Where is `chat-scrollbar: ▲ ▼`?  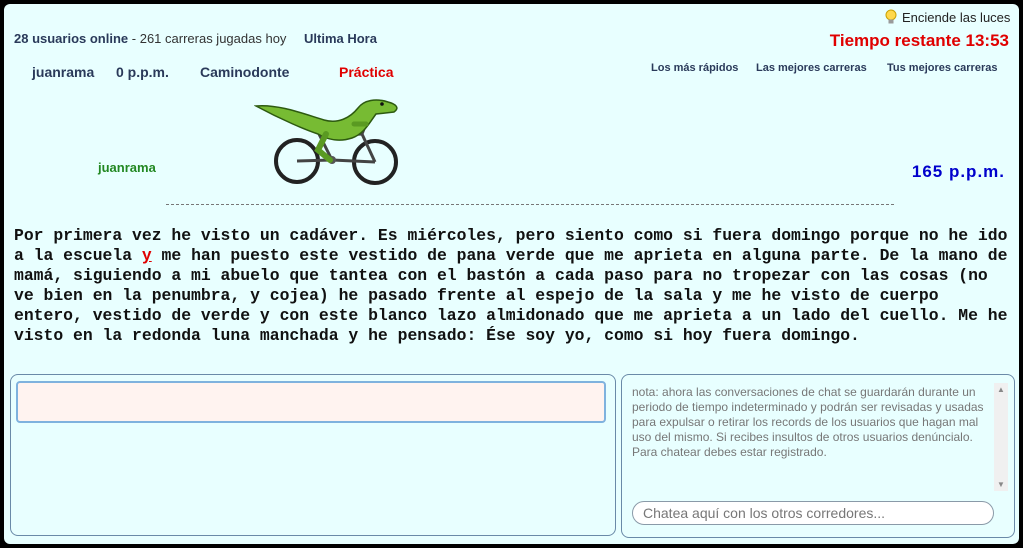 chat-scrollbar: ▲ ▼ is located at coordinates (1001, 437).